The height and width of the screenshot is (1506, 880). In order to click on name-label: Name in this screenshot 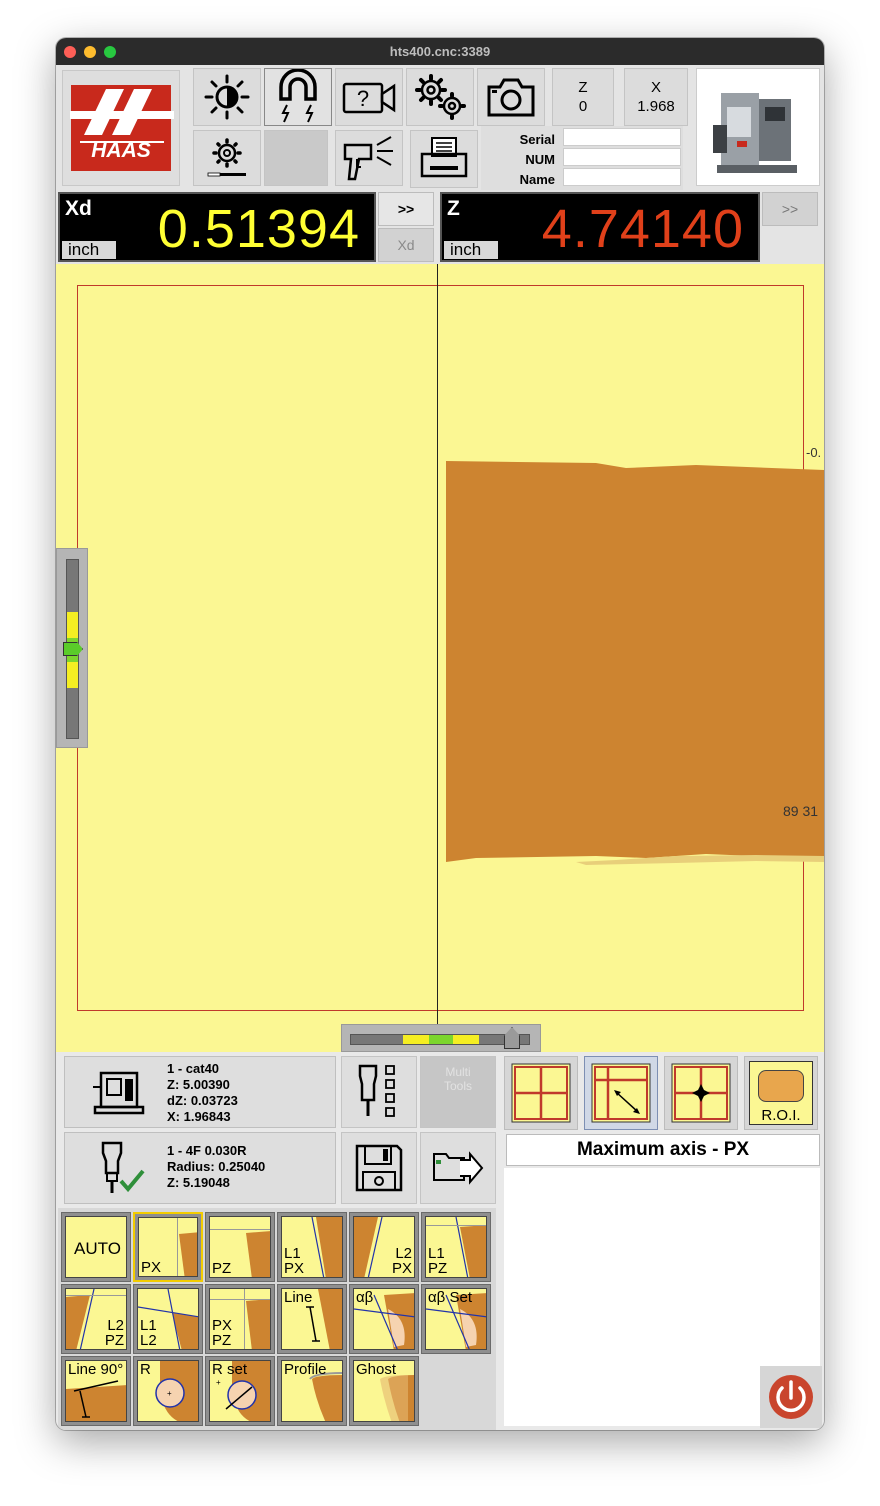, I will do `click(537, 179)`.